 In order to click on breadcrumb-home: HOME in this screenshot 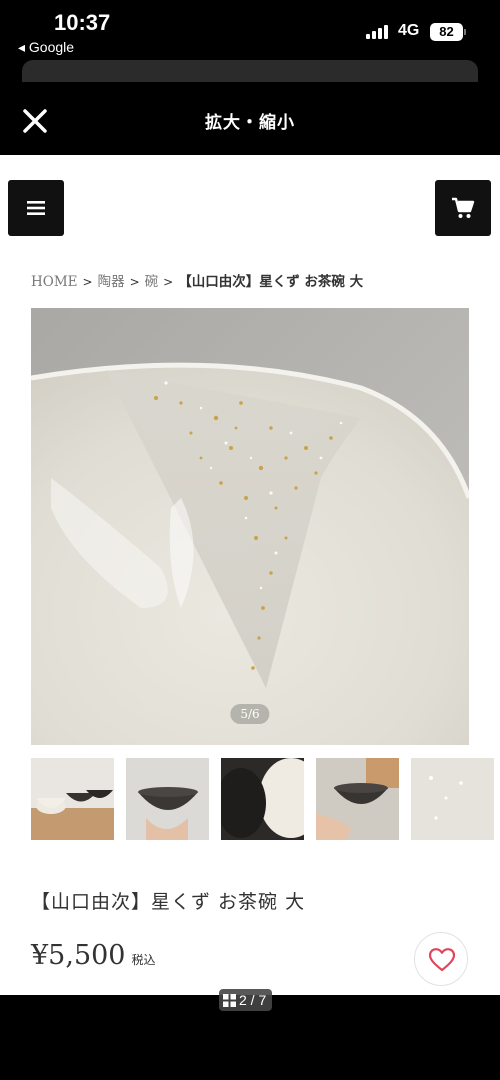, I will do `click(54, 282)`.